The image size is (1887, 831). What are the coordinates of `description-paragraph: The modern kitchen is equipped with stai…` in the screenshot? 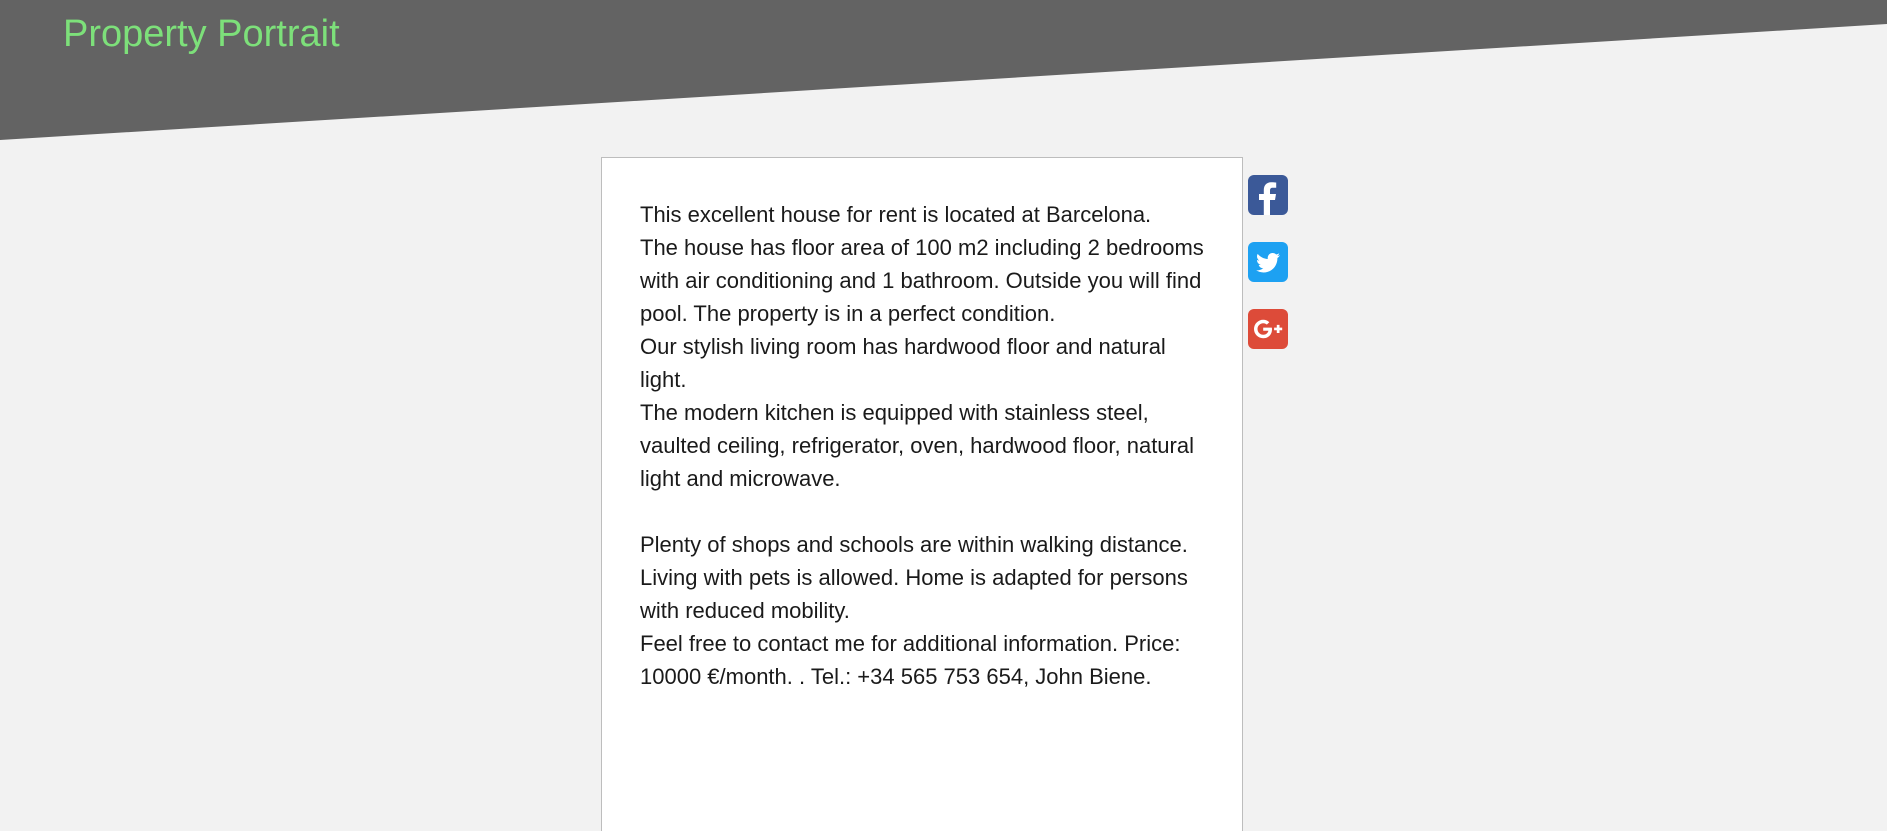 It's located at (917, 445).